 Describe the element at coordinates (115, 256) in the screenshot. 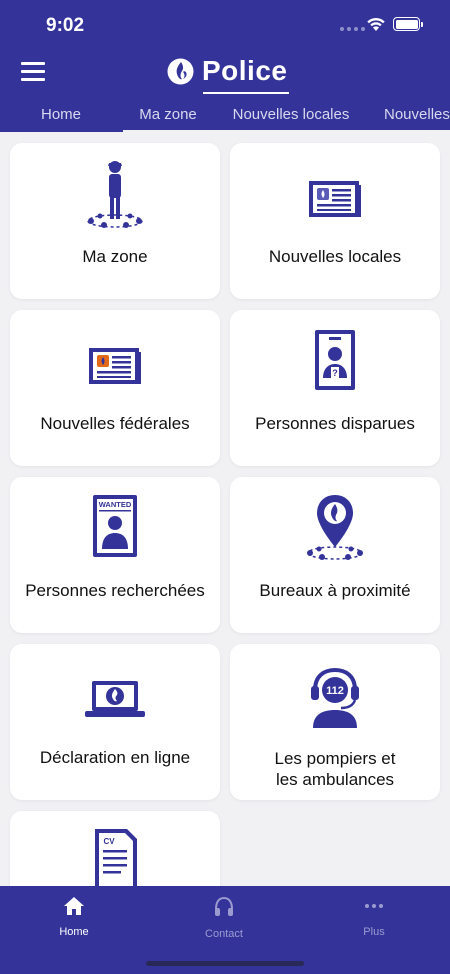

I see `tile-label: Ma zone` at that location.